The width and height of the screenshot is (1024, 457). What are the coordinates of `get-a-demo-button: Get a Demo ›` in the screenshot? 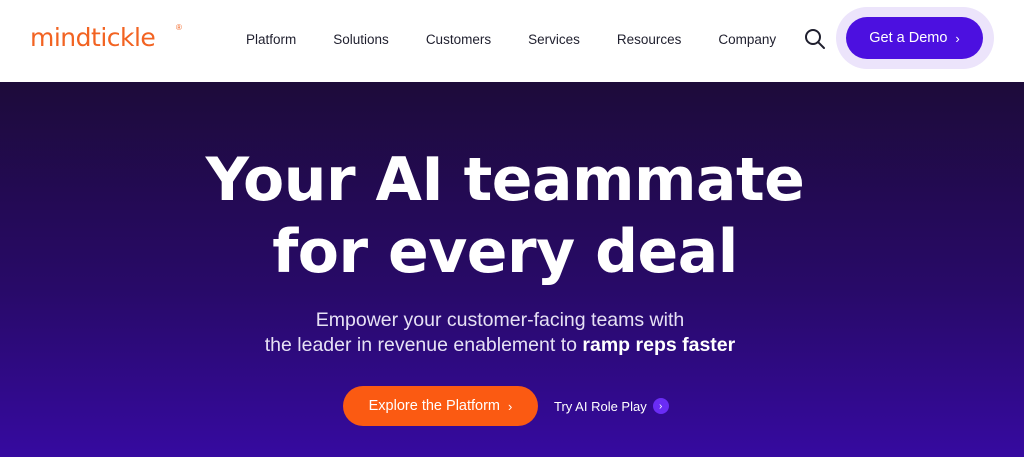 It's located at (914, 38).